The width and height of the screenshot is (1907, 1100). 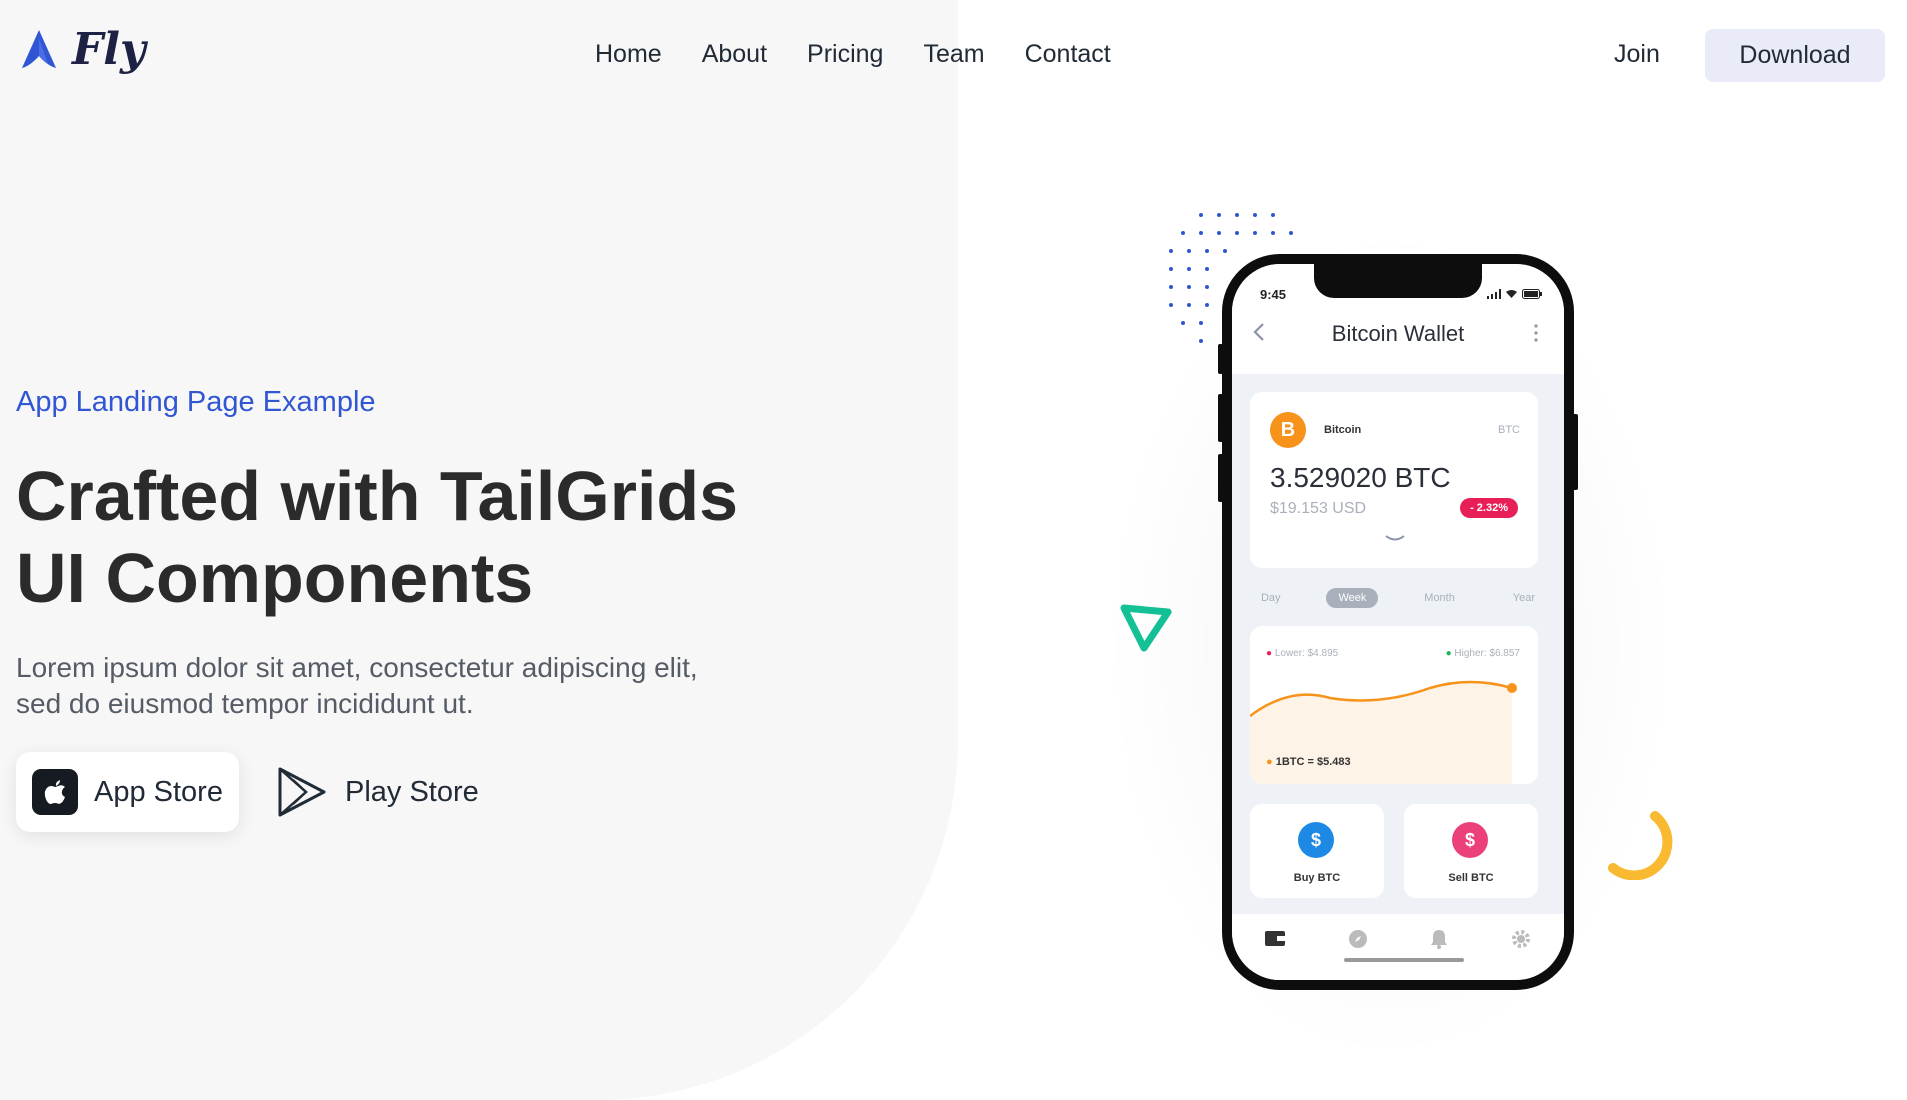 What do you see at coordinates (1273, 294) in the screenshot?
I see `status-time: 9:45` at bounding box center [1273, 294].